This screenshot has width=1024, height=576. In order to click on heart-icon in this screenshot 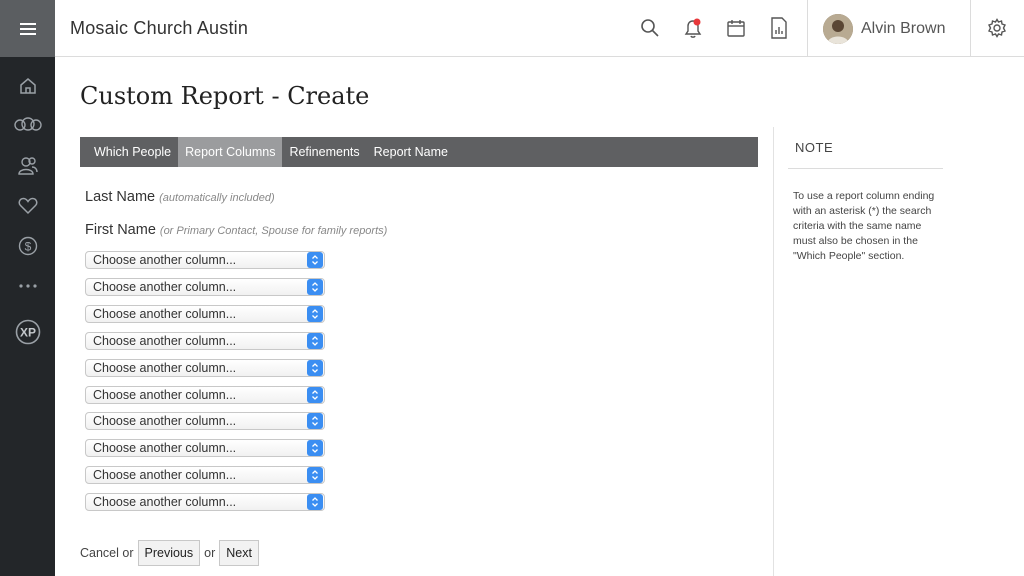, I will do `click(27, 206)`.